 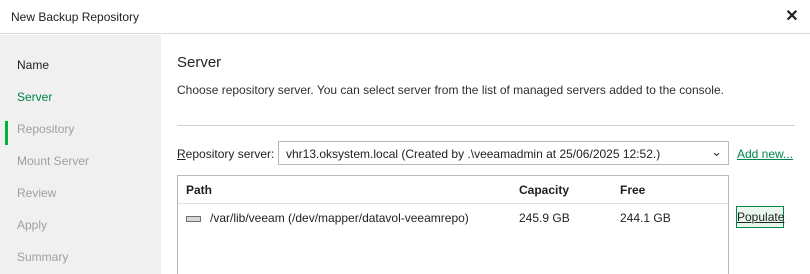 I want to click on step-review: Review, so click(x=36, y=193).